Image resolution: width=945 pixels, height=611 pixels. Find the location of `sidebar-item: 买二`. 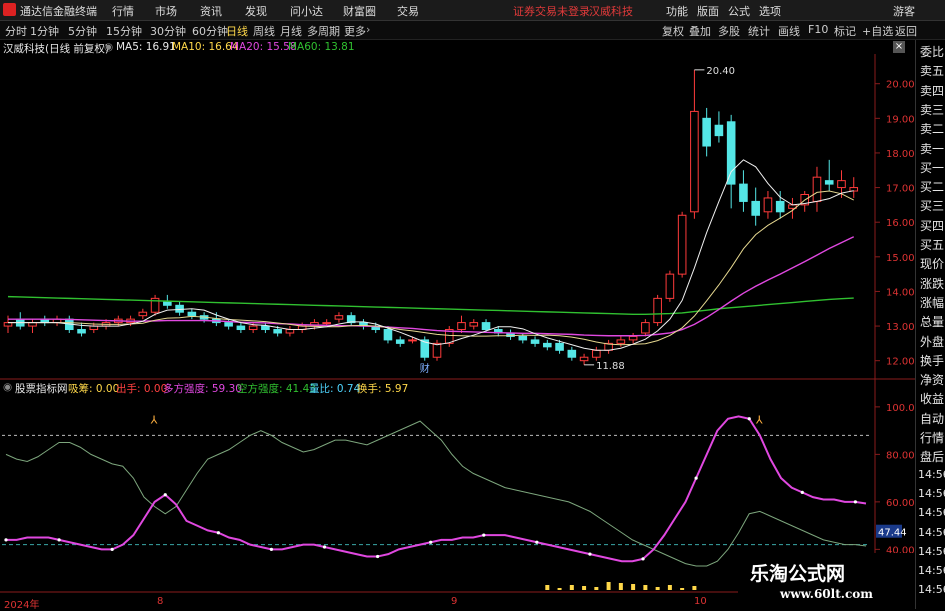

sidebar-item: 买二 is located at coordinates (932, 187).